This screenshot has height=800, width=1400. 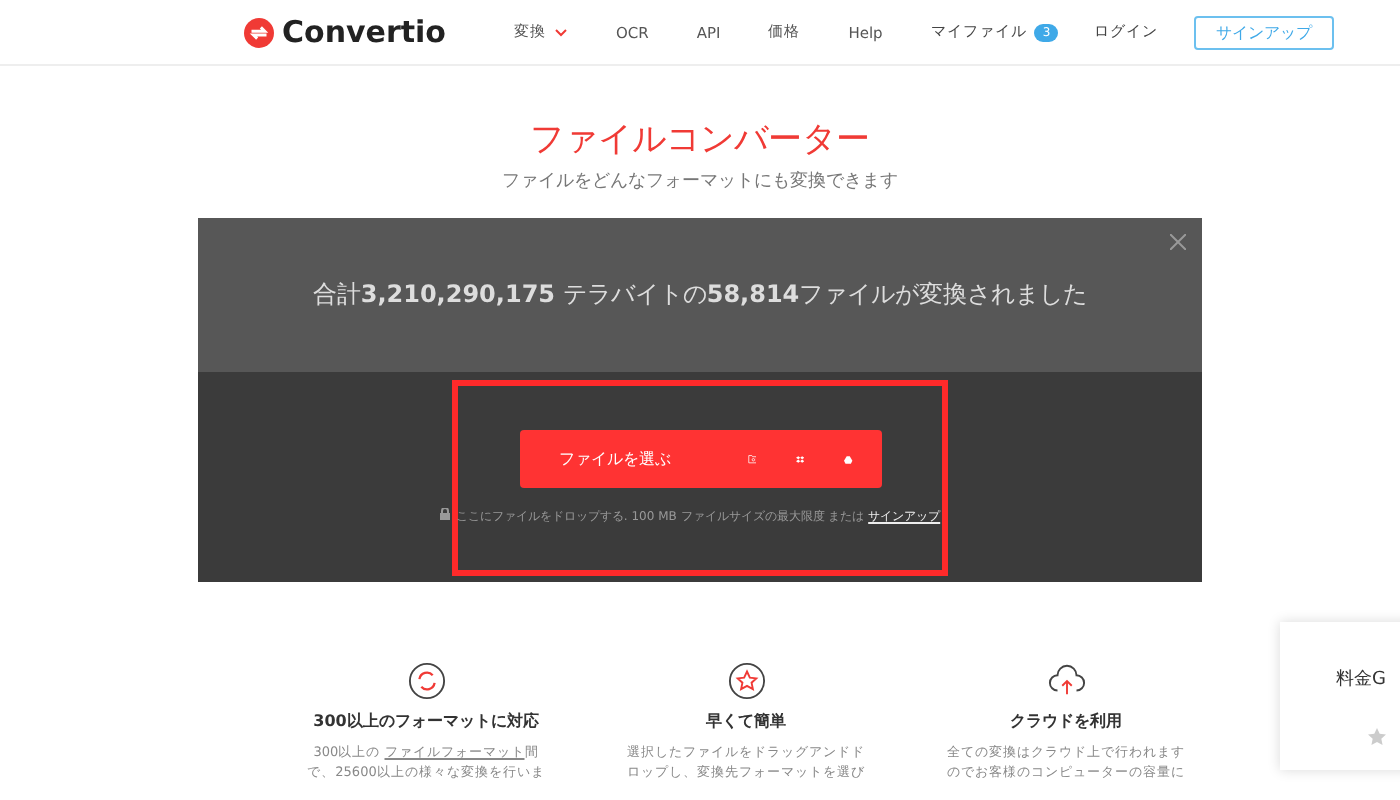 What do you see at coordinates (1362, 679) in the screenshot?
I see `card-text: 料金G` at bounding box center [1362, 679].